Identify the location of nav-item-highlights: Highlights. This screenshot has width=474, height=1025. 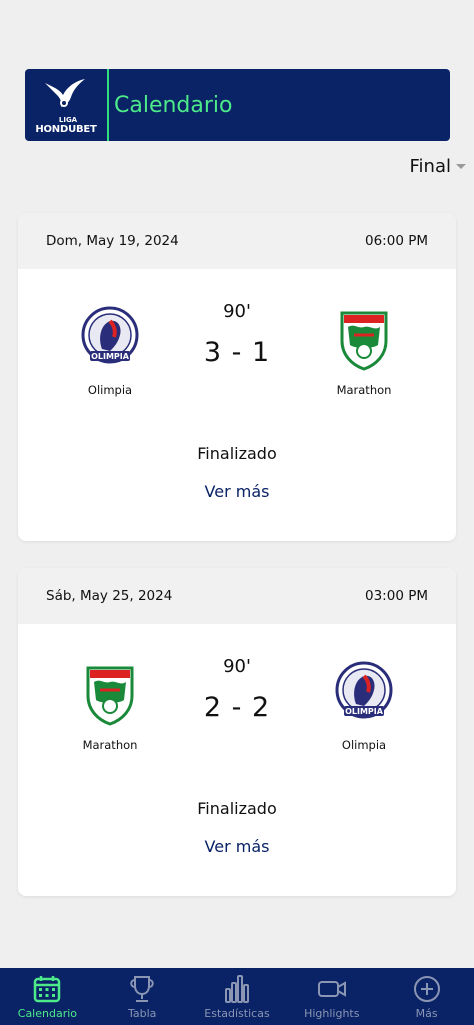
(331, 996).